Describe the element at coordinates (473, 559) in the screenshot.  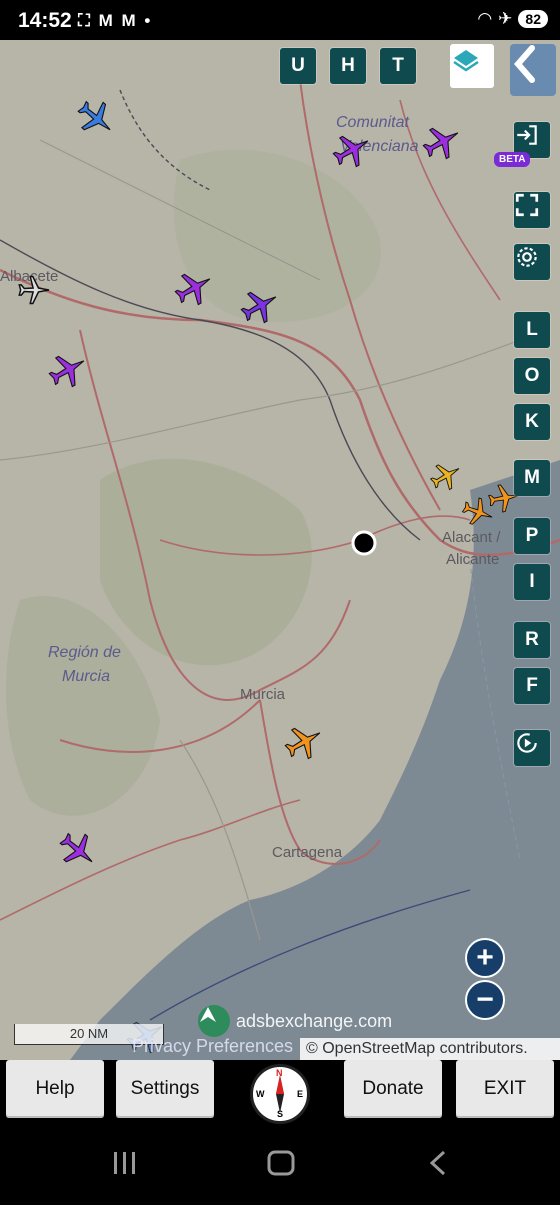
I see `map-label-alicante: Alicante` at that location.